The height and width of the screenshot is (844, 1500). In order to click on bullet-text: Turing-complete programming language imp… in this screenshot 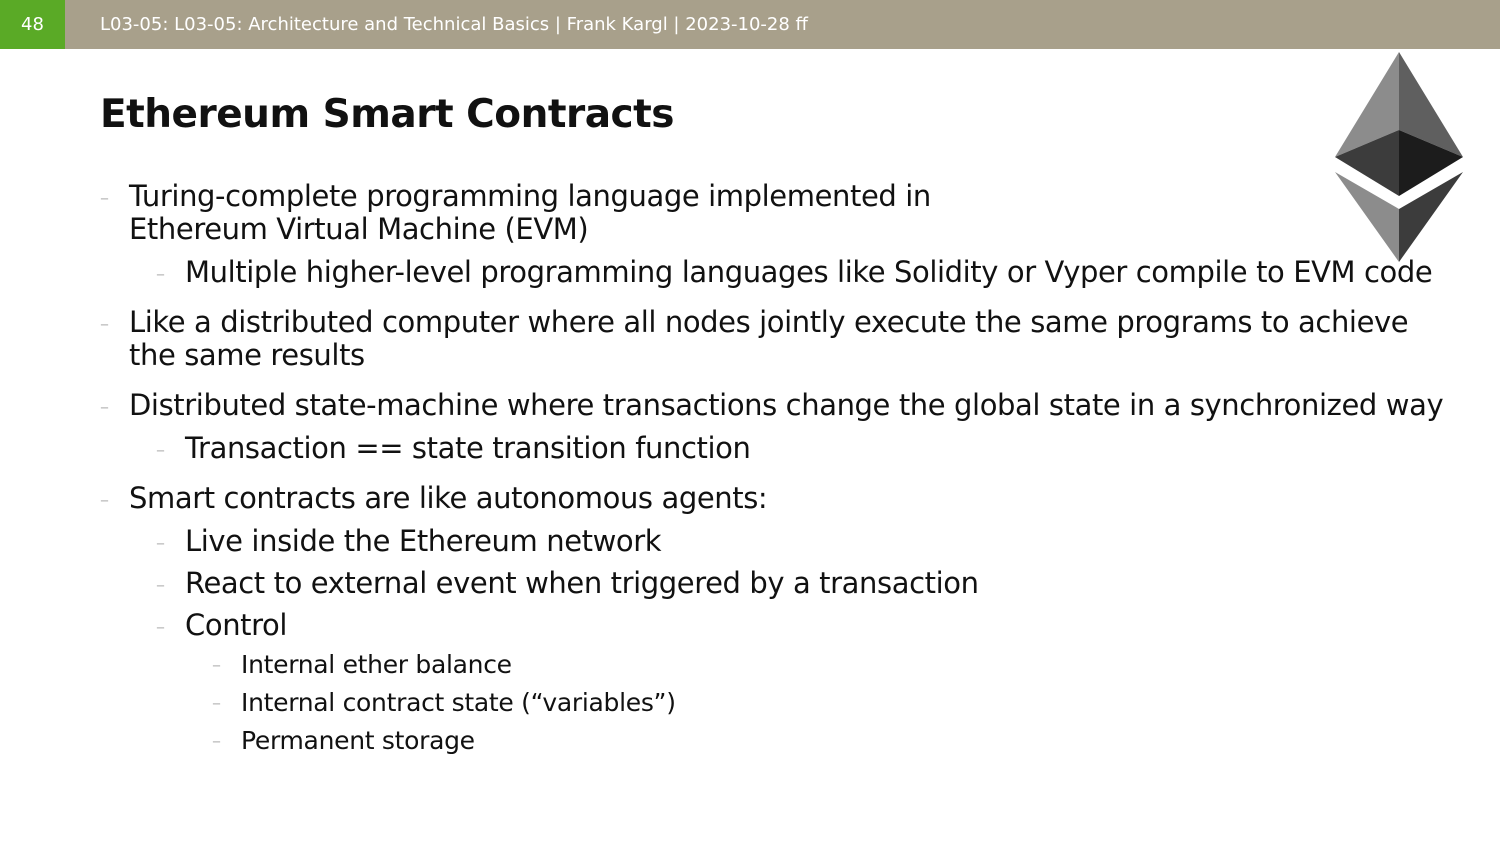, I will do `click(530, 196)`.